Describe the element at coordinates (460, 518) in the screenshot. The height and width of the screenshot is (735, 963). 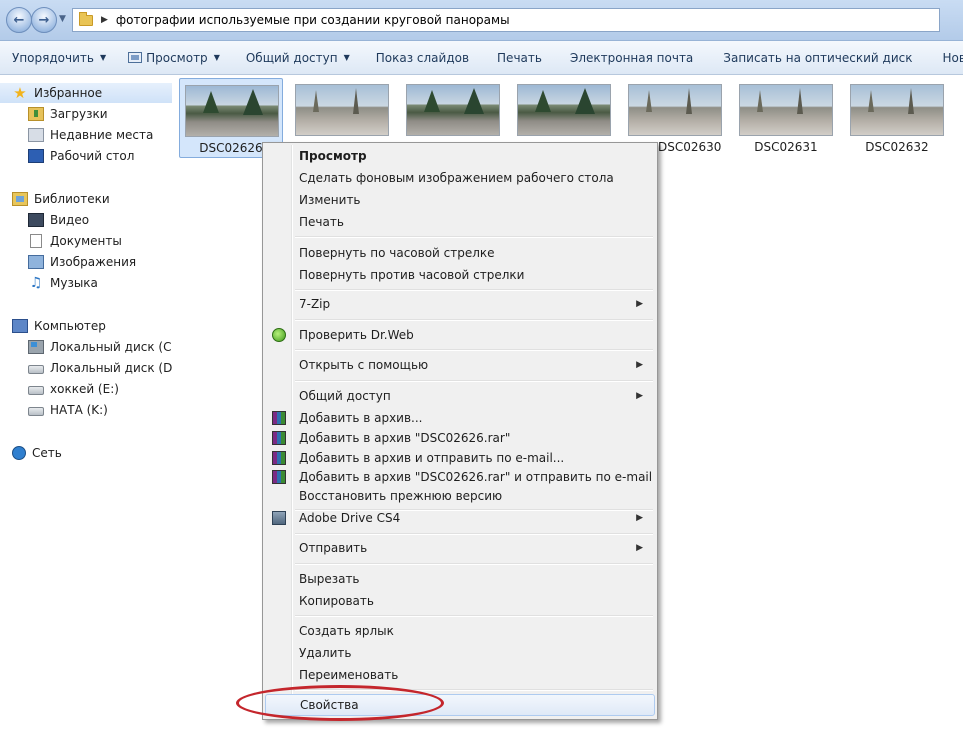
I see `menu-item-adobe-drive: Adobe Drive CS4 ▶` at that location.